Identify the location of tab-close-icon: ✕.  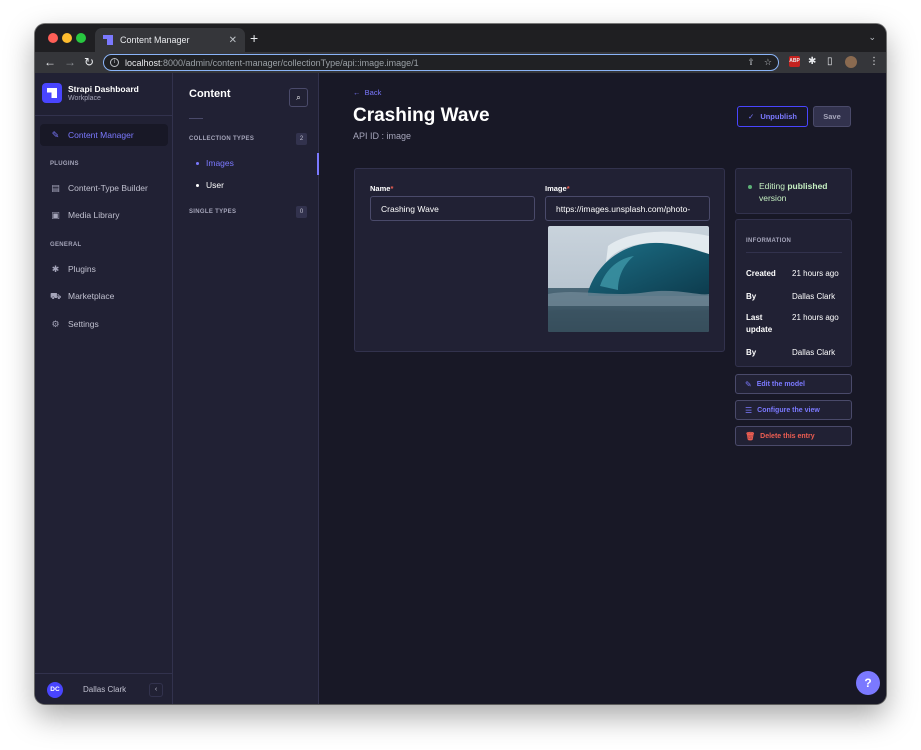
(233, 40).